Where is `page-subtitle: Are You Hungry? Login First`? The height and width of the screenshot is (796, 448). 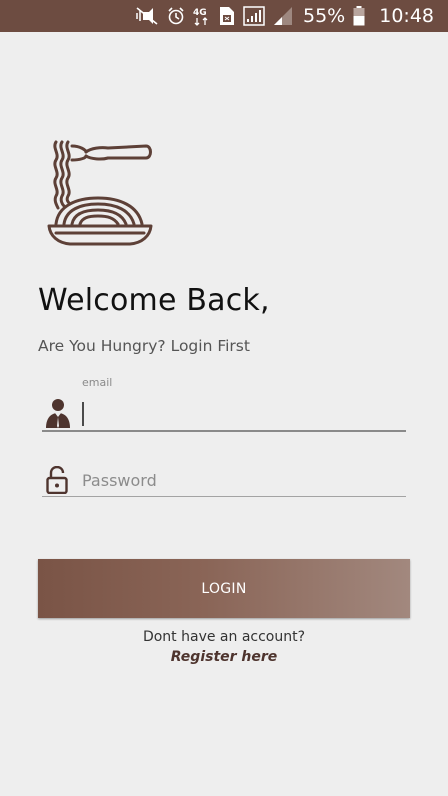 page-subtitle: Are You Hungry? Login First is located at coordinates (144, 346).